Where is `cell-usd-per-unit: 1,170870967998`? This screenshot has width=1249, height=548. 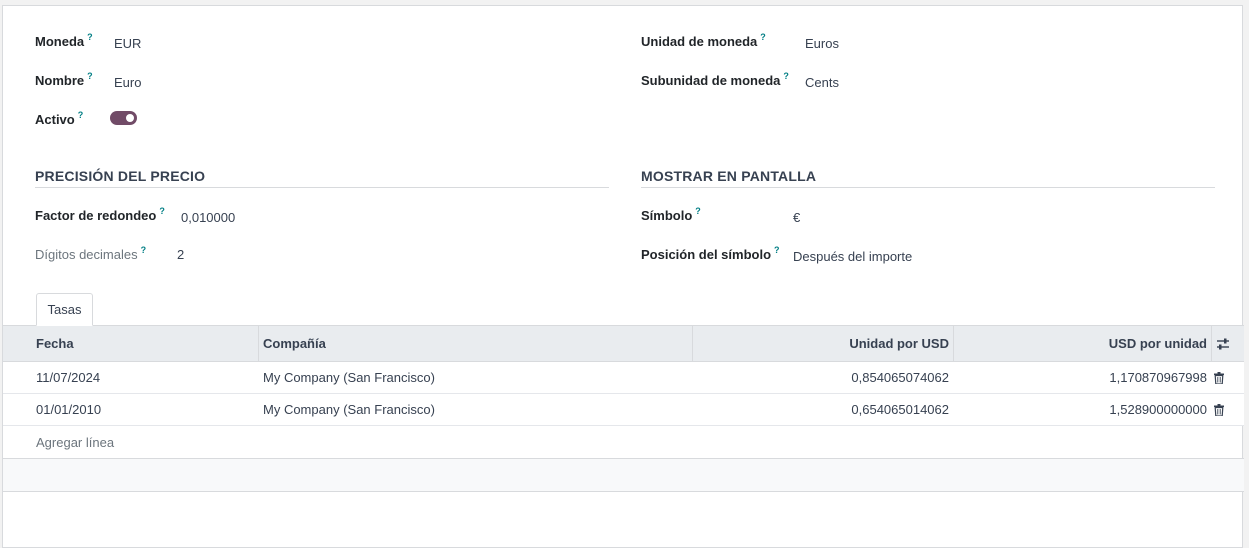 cell-usd-per-unit: 1,170870967998 is located at coordinates (1158, 377).